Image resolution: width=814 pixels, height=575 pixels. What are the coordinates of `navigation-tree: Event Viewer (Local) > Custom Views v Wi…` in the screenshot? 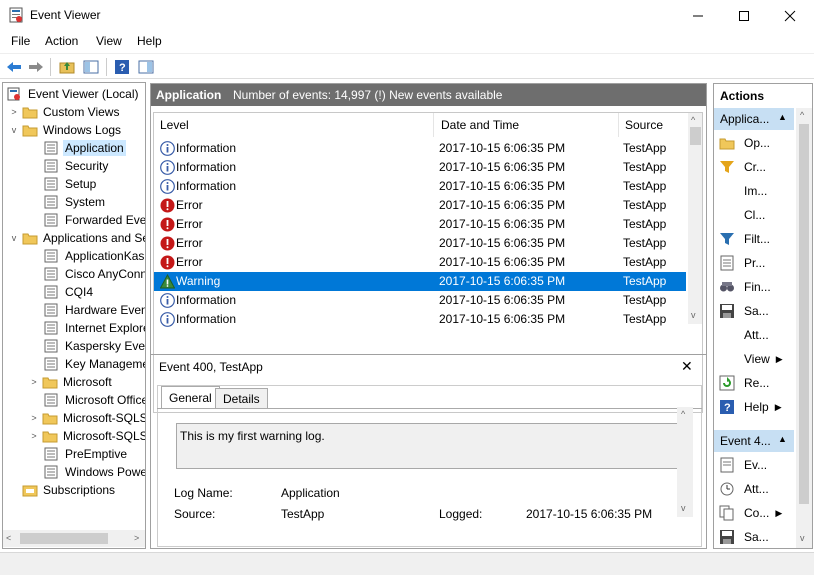 It's located at (74, 315).